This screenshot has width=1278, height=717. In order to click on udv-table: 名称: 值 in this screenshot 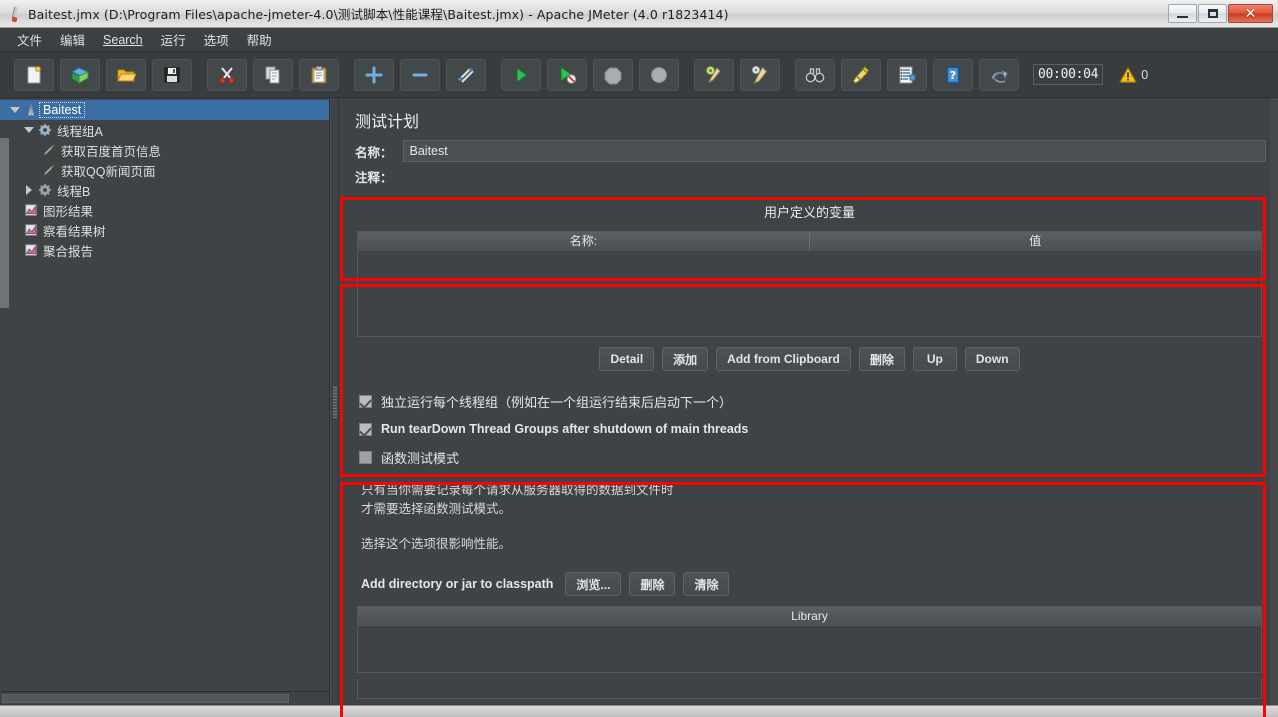, I will do `click(809, 284)`.